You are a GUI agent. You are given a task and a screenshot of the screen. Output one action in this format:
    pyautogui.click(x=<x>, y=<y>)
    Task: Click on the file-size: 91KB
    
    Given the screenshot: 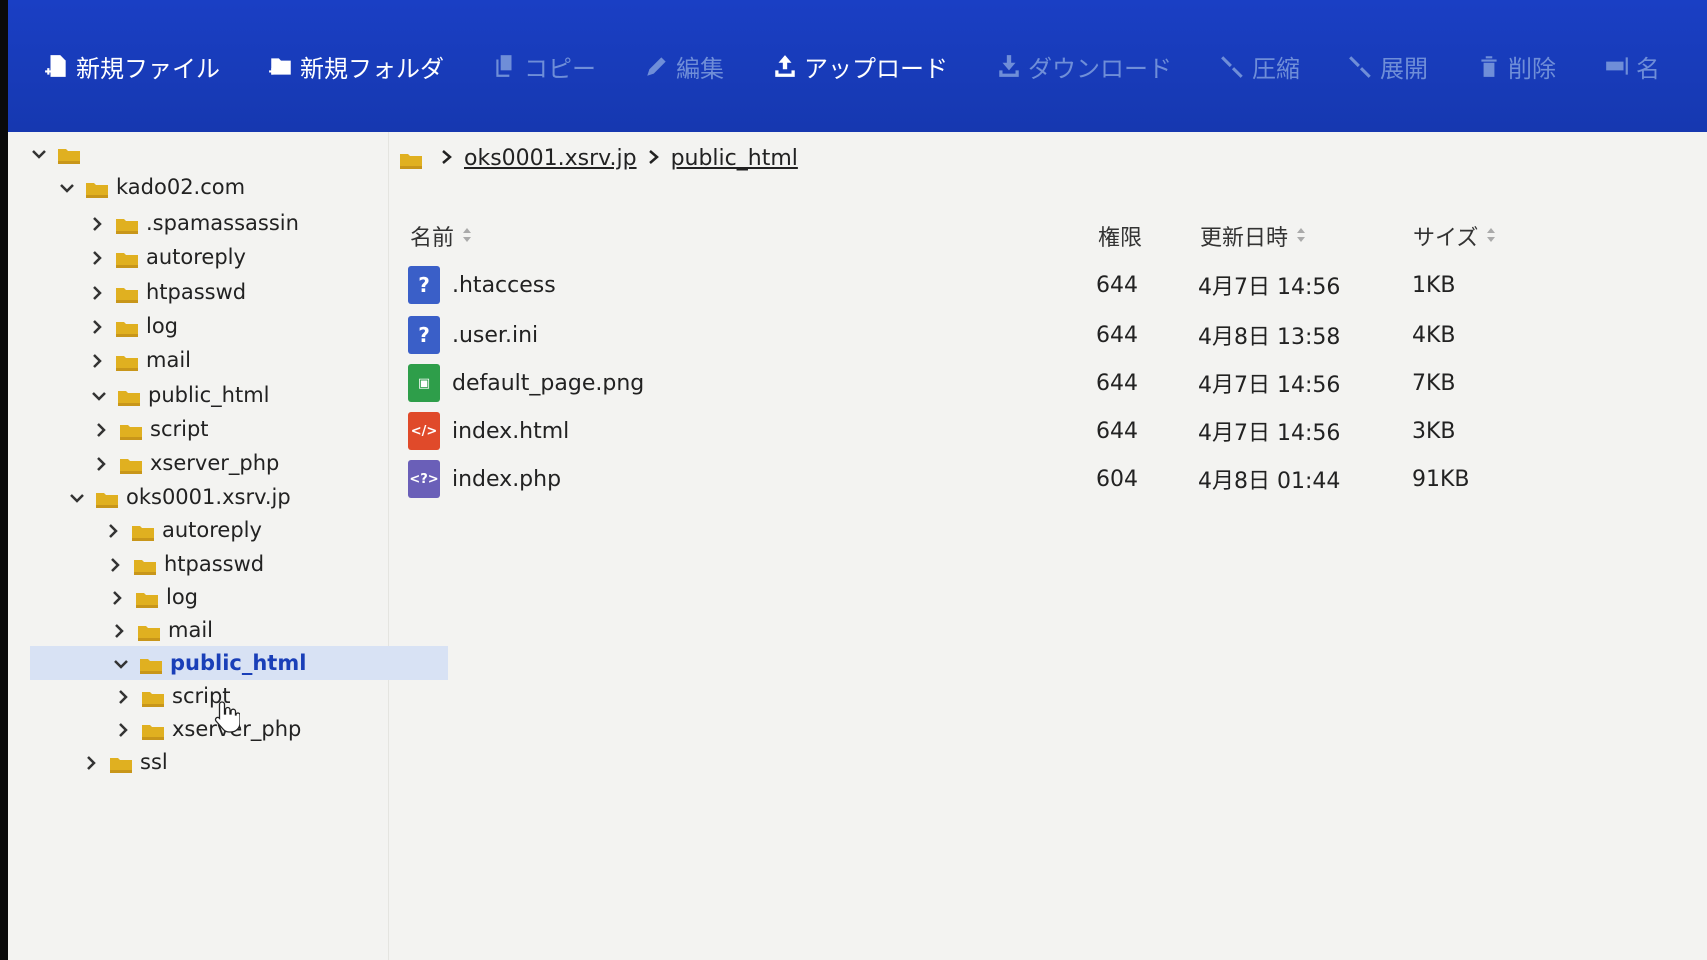 What is the action you would take?
    pyautogui.click(x=1441, y=479)
    